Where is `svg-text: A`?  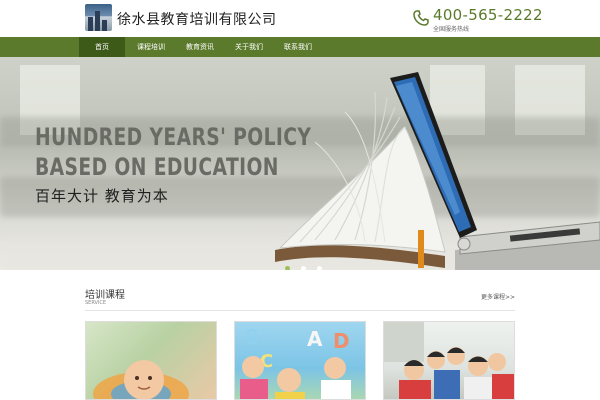
svg-text: A is located at coordinates (315, 339).